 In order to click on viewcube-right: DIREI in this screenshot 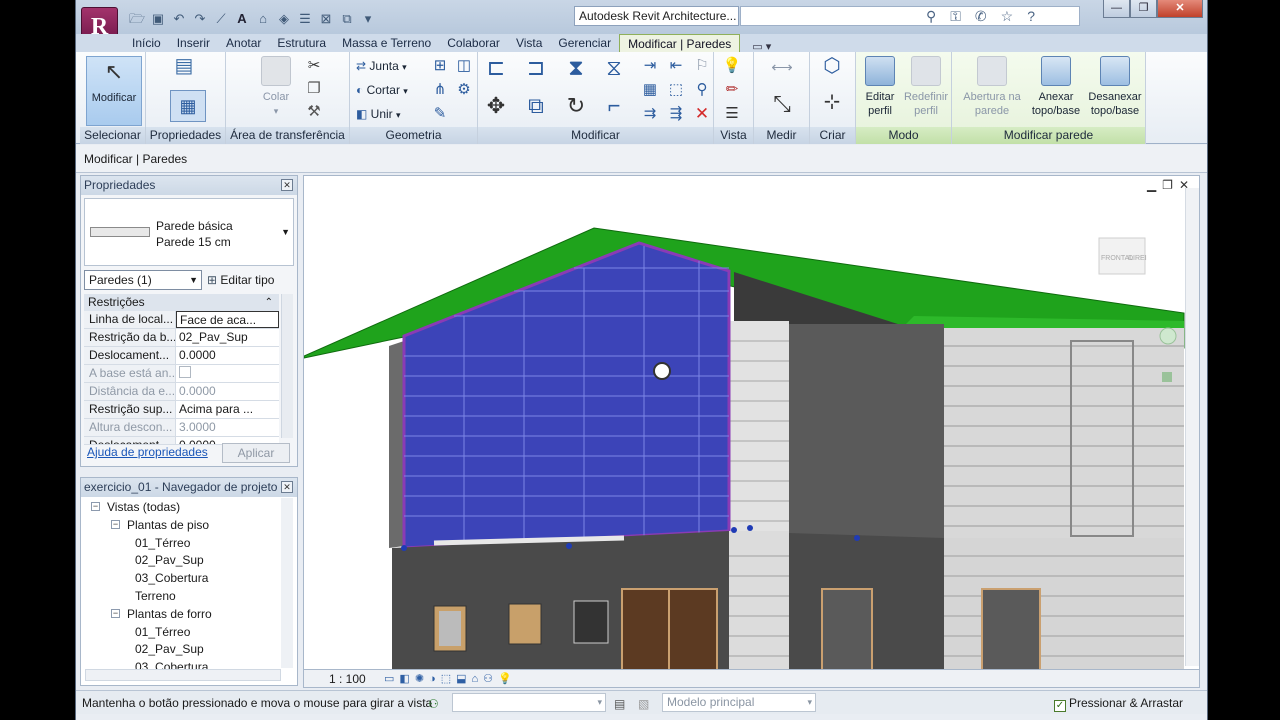, I will do `click(1137, 258)`.